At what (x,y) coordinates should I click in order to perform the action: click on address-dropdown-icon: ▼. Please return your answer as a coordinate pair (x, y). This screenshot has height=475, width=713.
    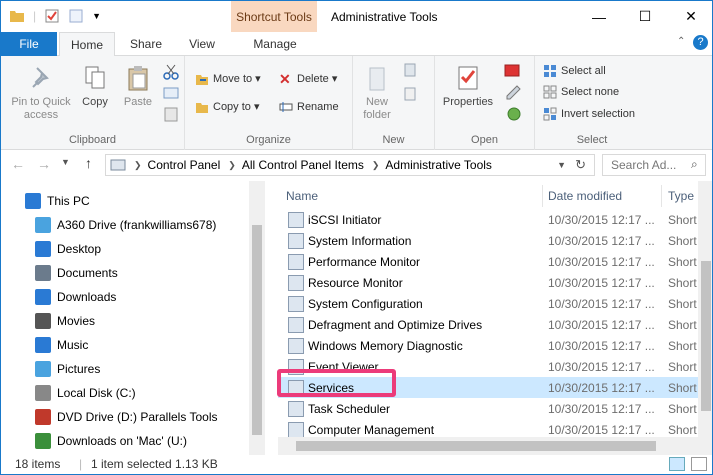
    Looking at the image, I should click on (561, 165).